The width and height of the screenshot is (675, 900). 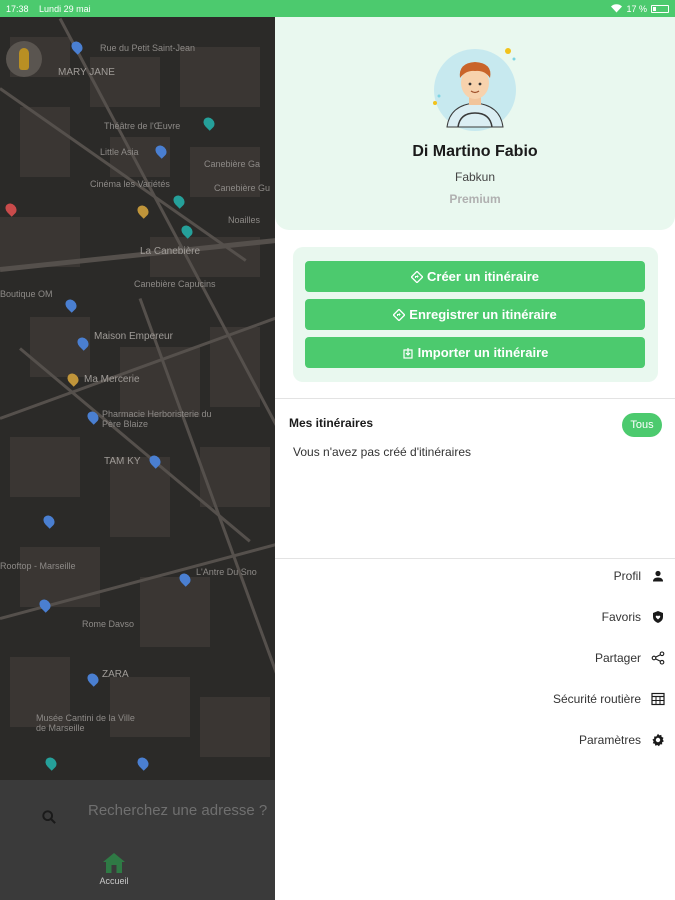 What do you see at coordinates (244, 220) in the screenshot?
I see `map-label: Noailles` at bounding box center [244, 220].